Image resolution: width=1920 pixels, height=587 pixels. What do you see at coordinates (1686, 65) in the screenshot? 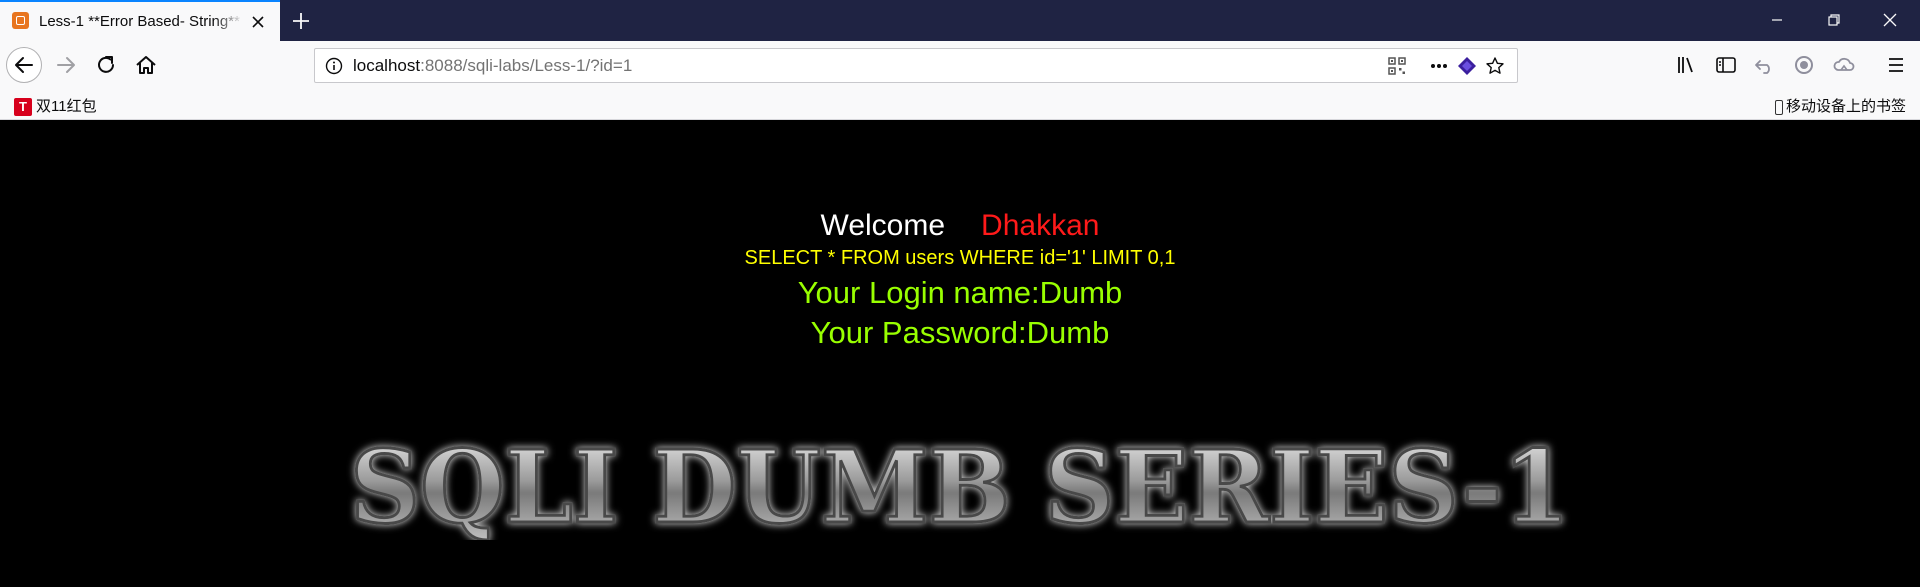
I see `library-icon` at bounding box center [1686, 65].